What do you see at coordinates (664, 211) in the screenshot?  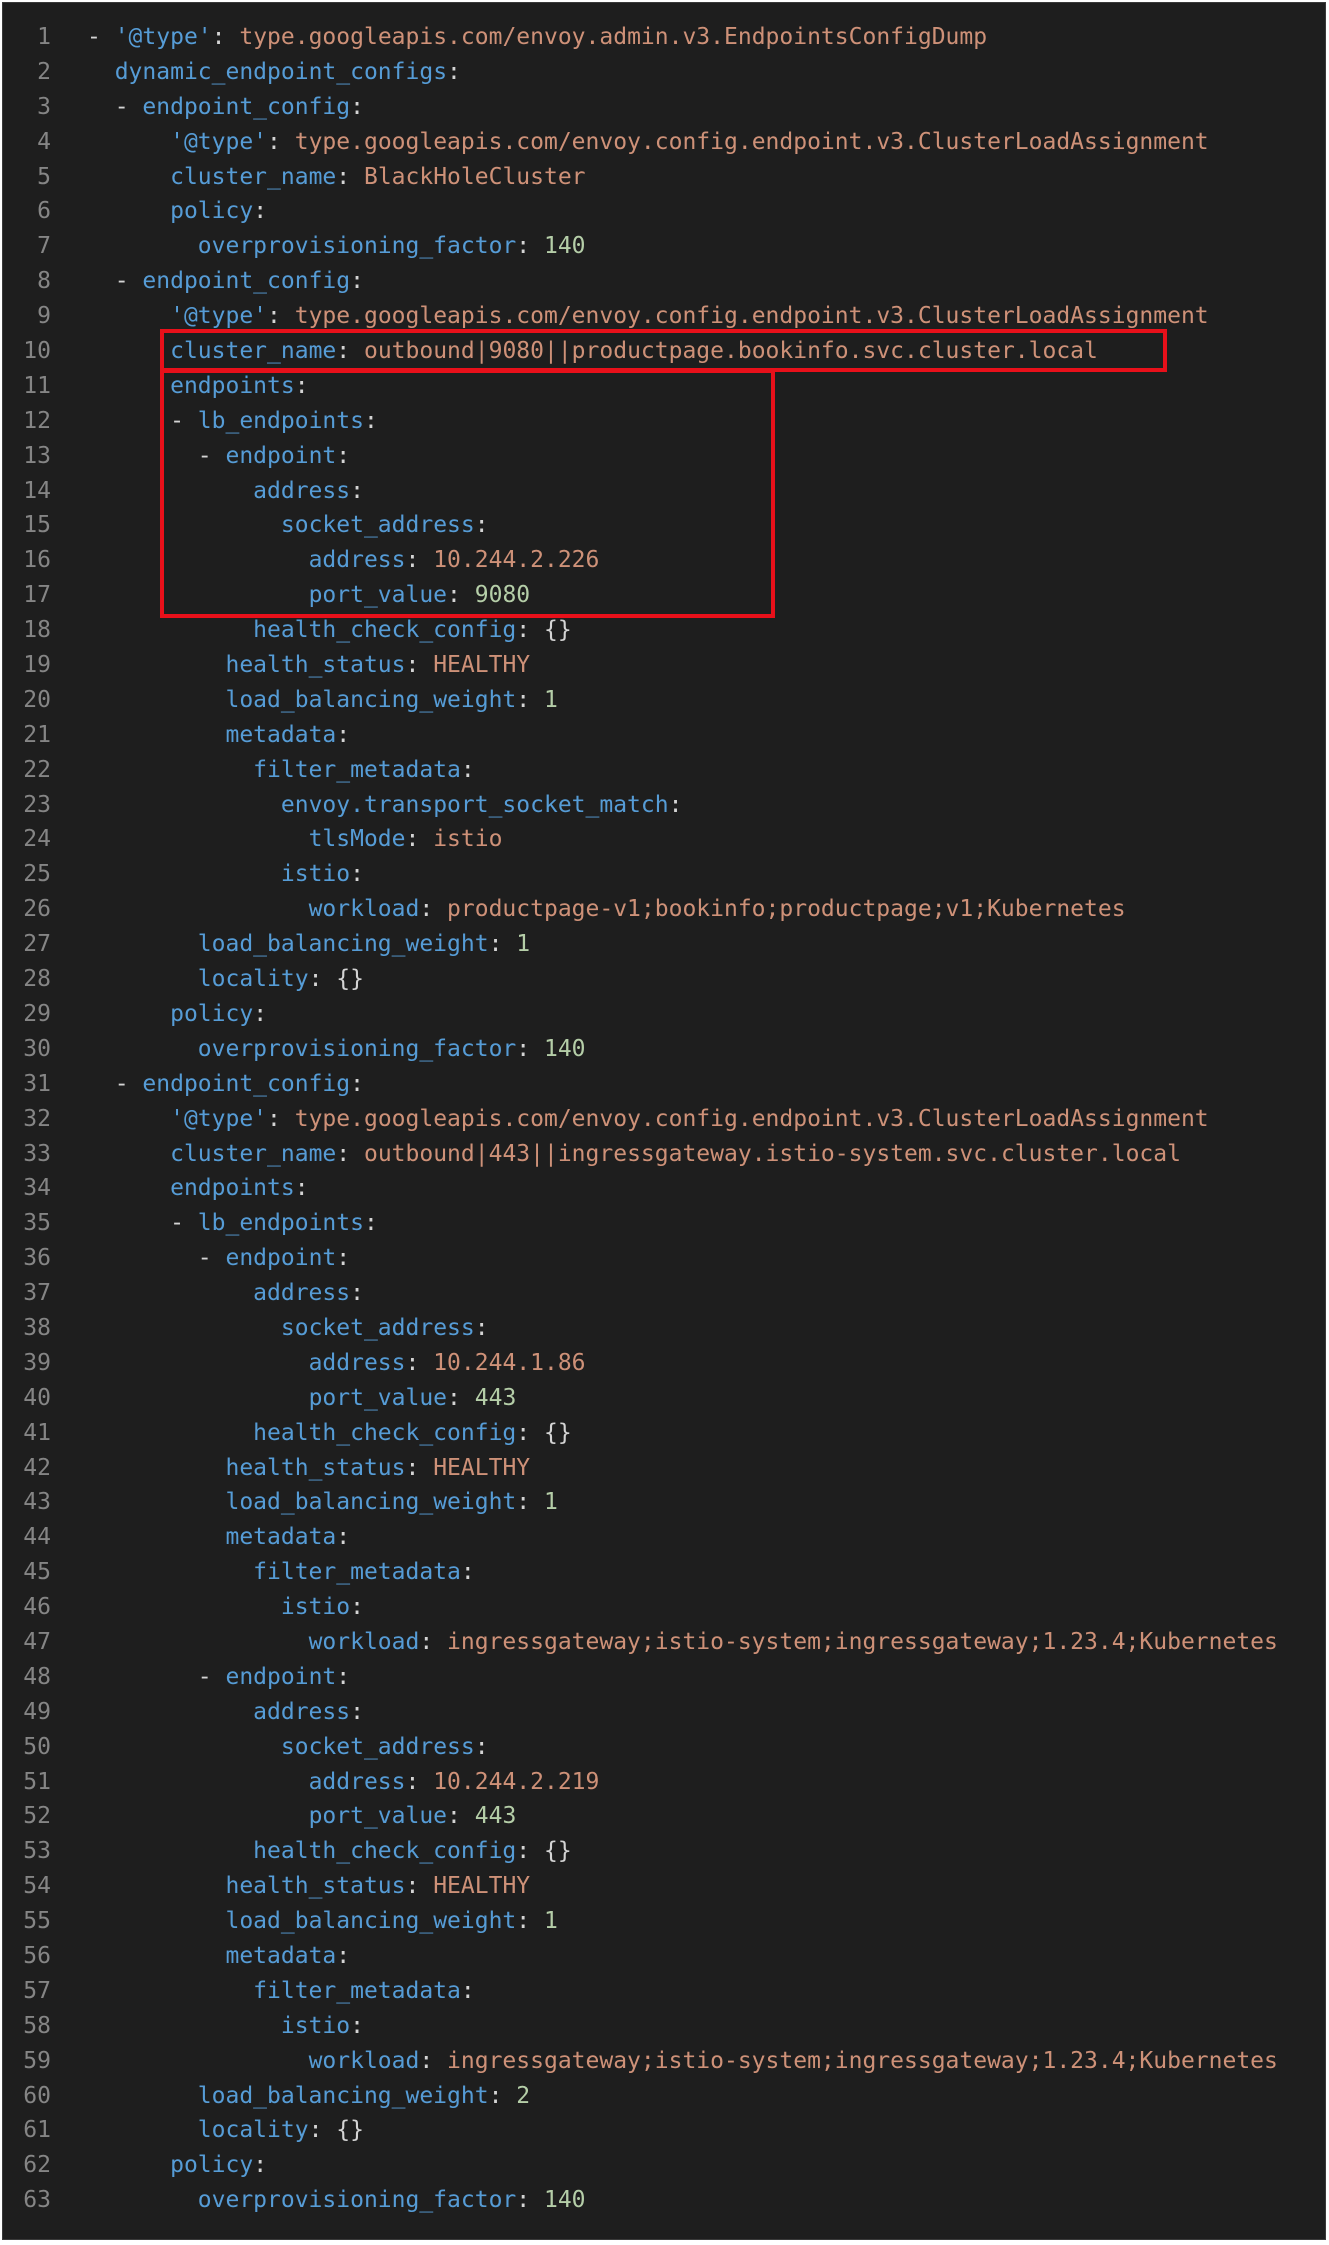 I see `code-line: 6 policy:` at bounding box center [664, 211].